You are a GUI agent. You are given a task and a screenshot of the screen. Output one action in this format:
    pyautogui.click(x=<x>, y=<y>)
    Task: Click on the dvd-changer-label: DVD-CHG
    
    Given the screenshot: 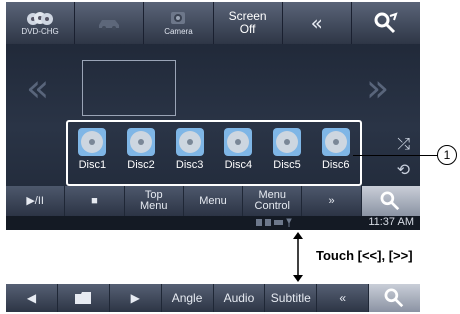 What is the action you would take?
    pyautogui.click(x=40, y=31)
    